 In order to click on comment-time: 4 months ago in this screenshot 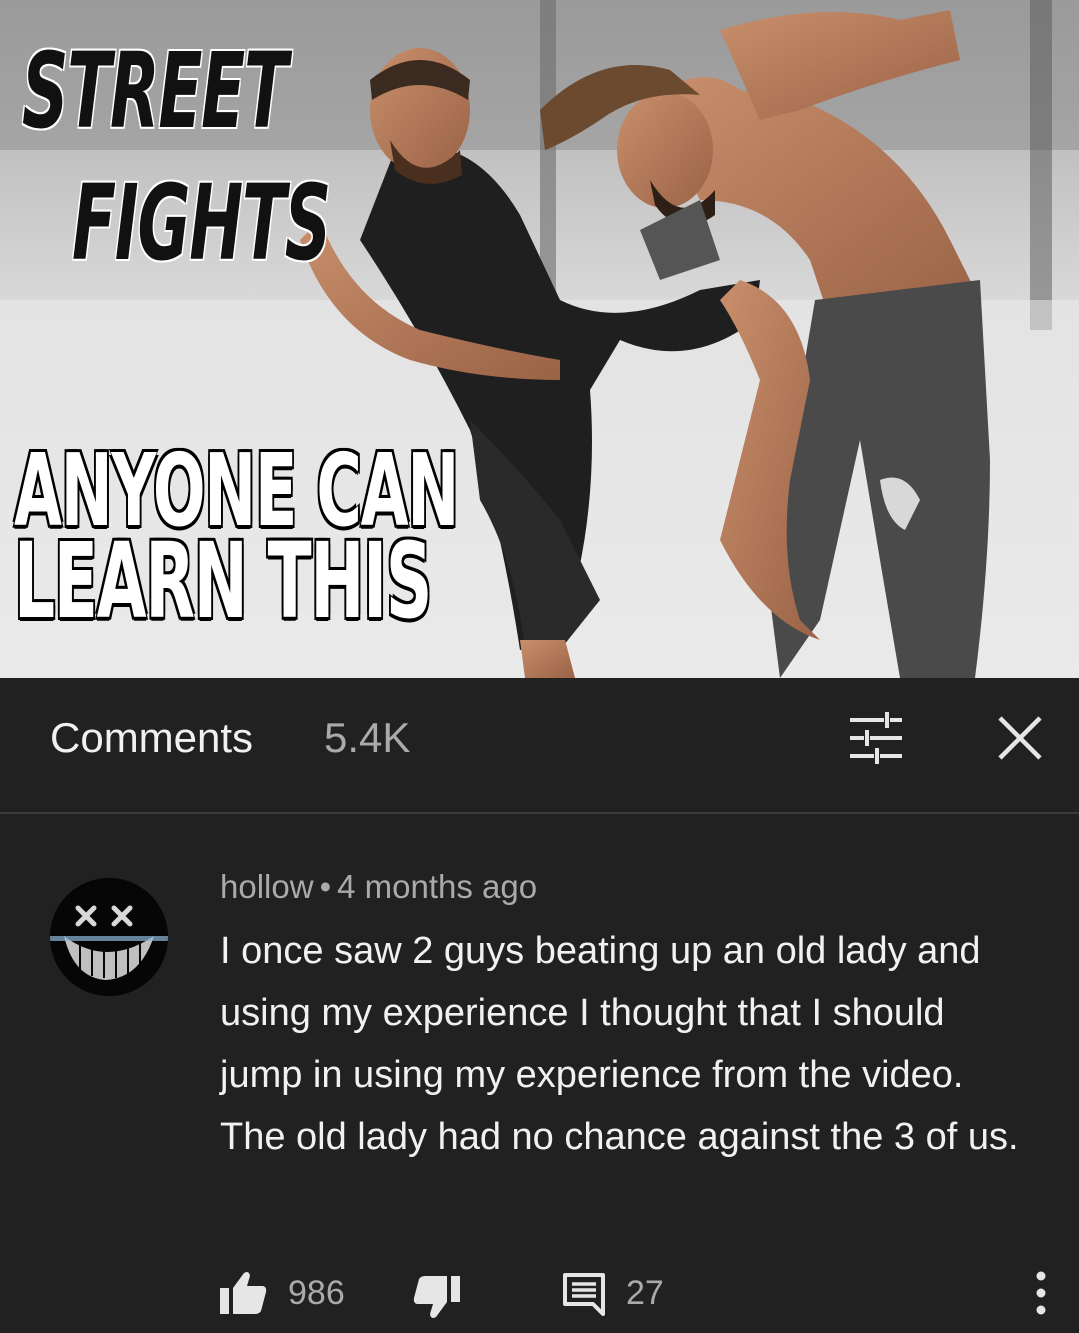, I will do `click(437, 886)`.